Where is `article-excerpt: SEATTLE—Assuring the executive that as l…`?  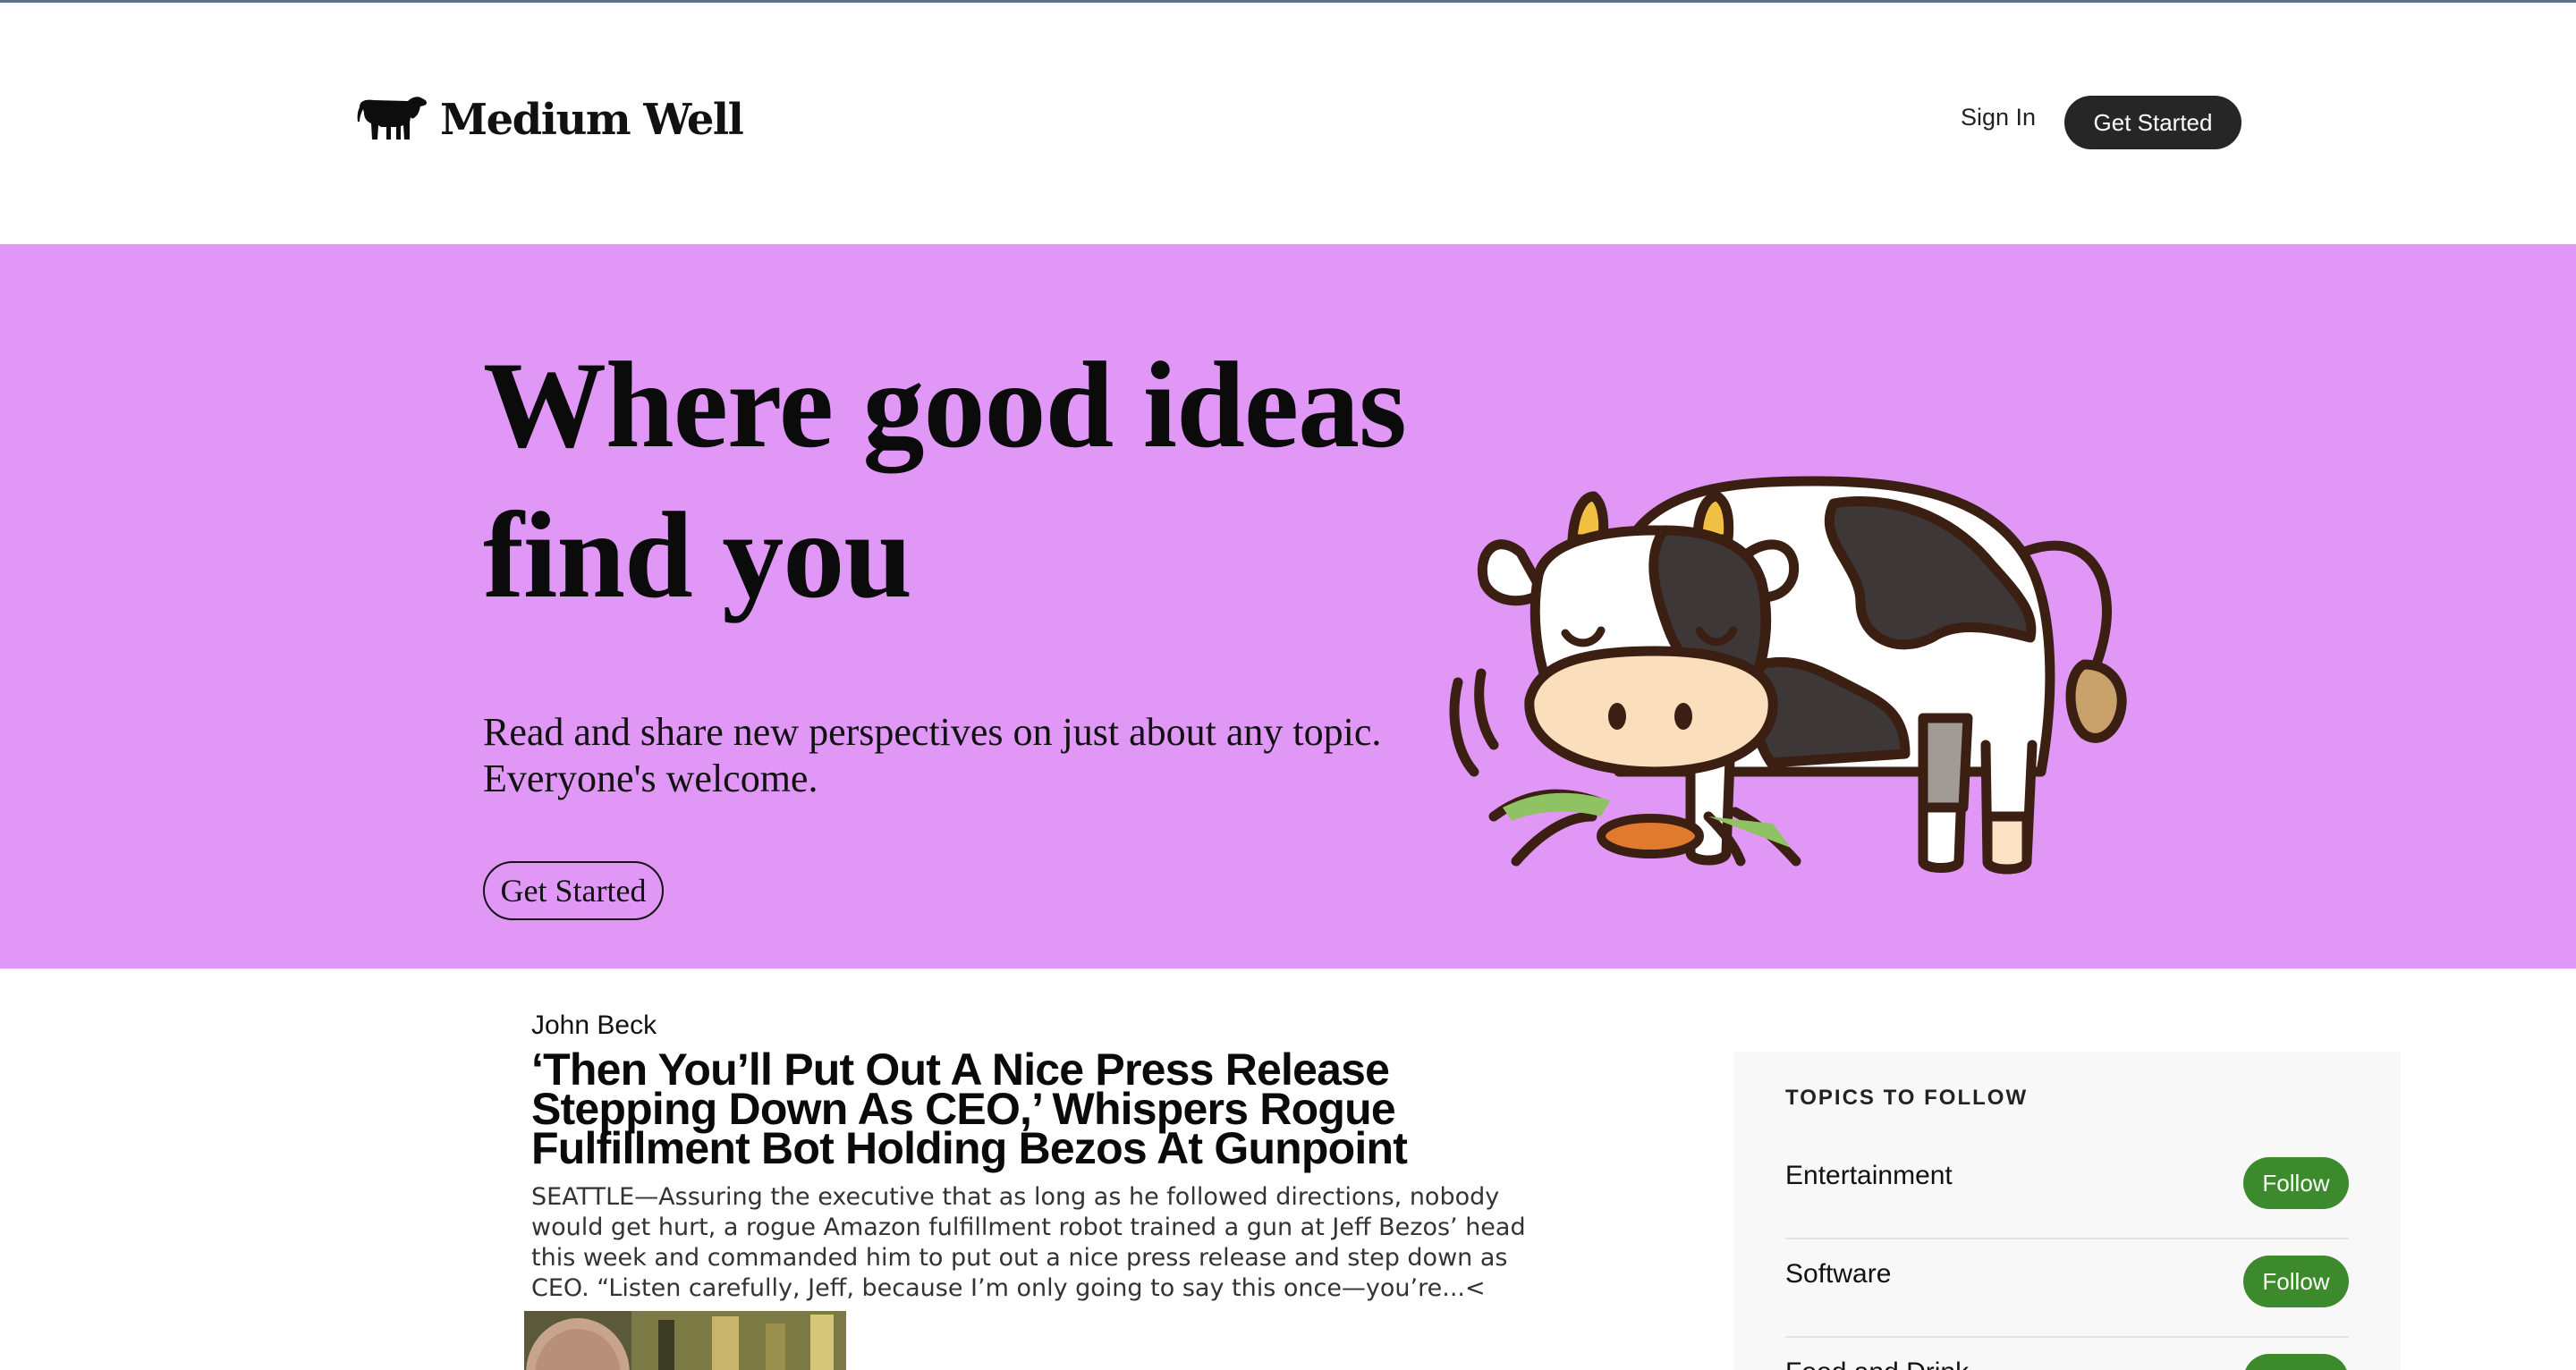 article-excerpt: SEATTLE—Assuring the executive that as l… is located at coordinates (1028, 1242).